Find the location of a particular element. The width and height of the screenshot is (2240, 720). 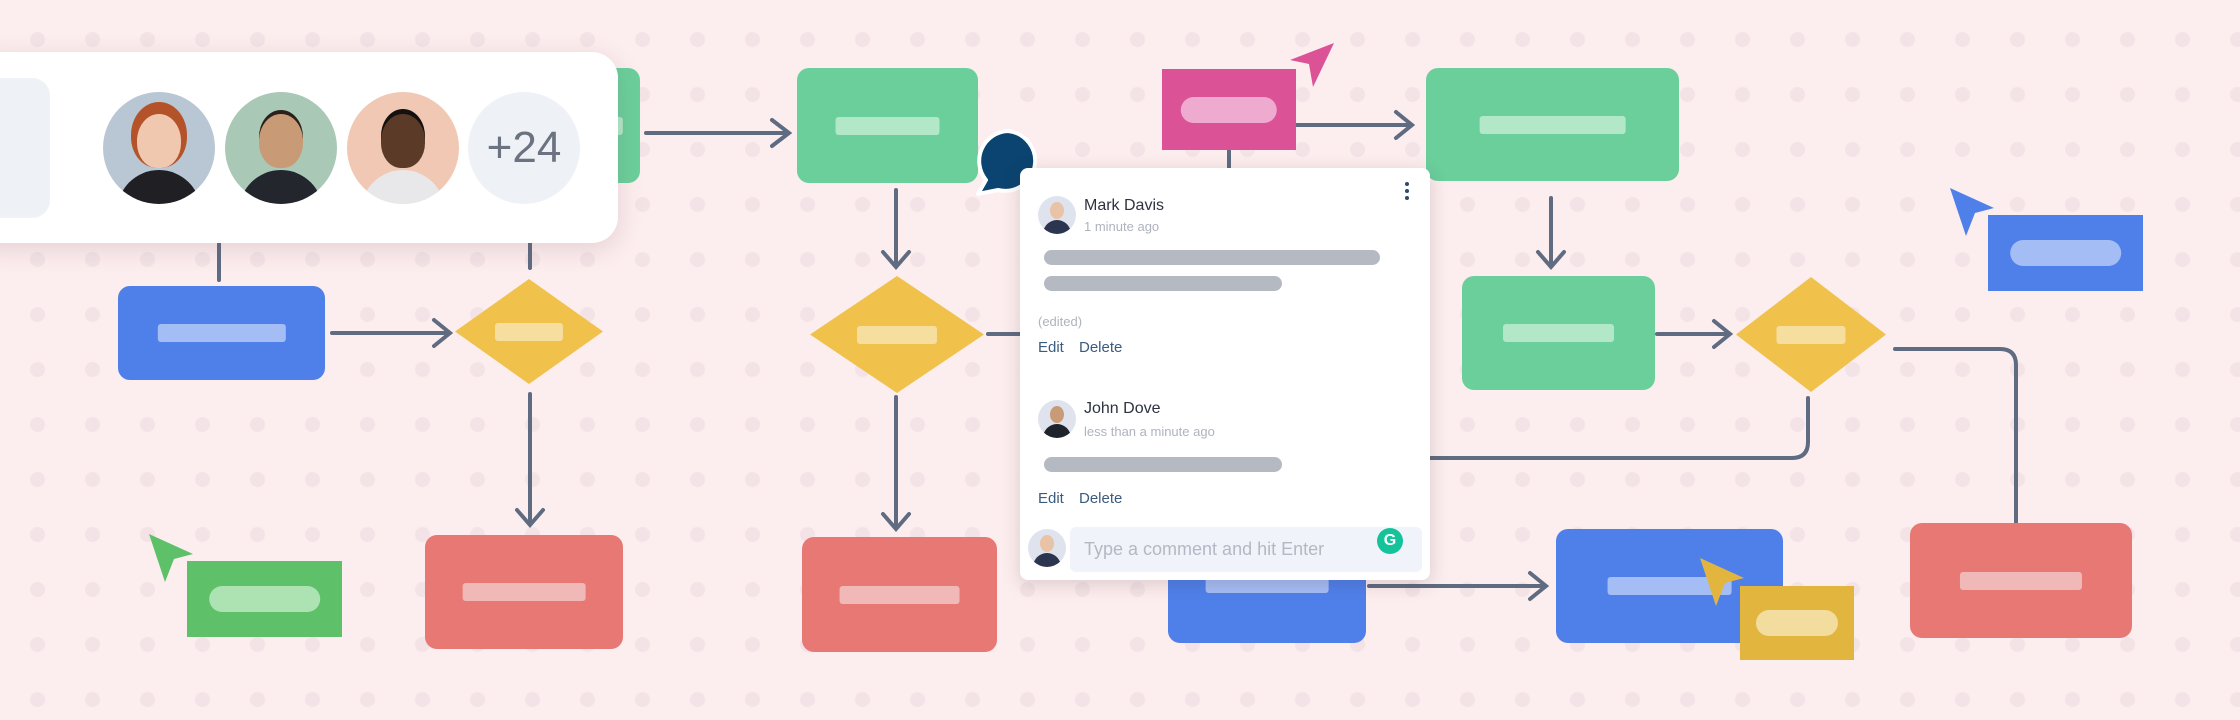

panel-side-tab is located at coordinates (25, 148).